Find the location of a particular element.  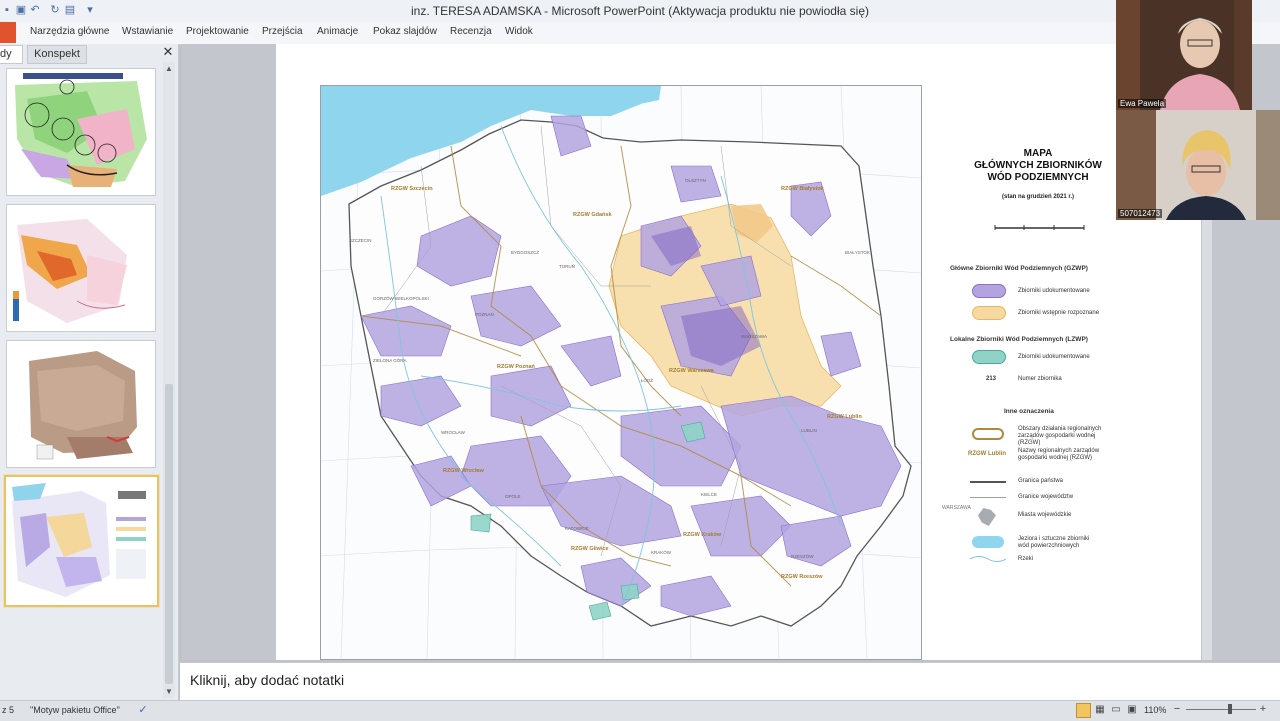

legend-state-border-line is located at coordinates (988, 482).